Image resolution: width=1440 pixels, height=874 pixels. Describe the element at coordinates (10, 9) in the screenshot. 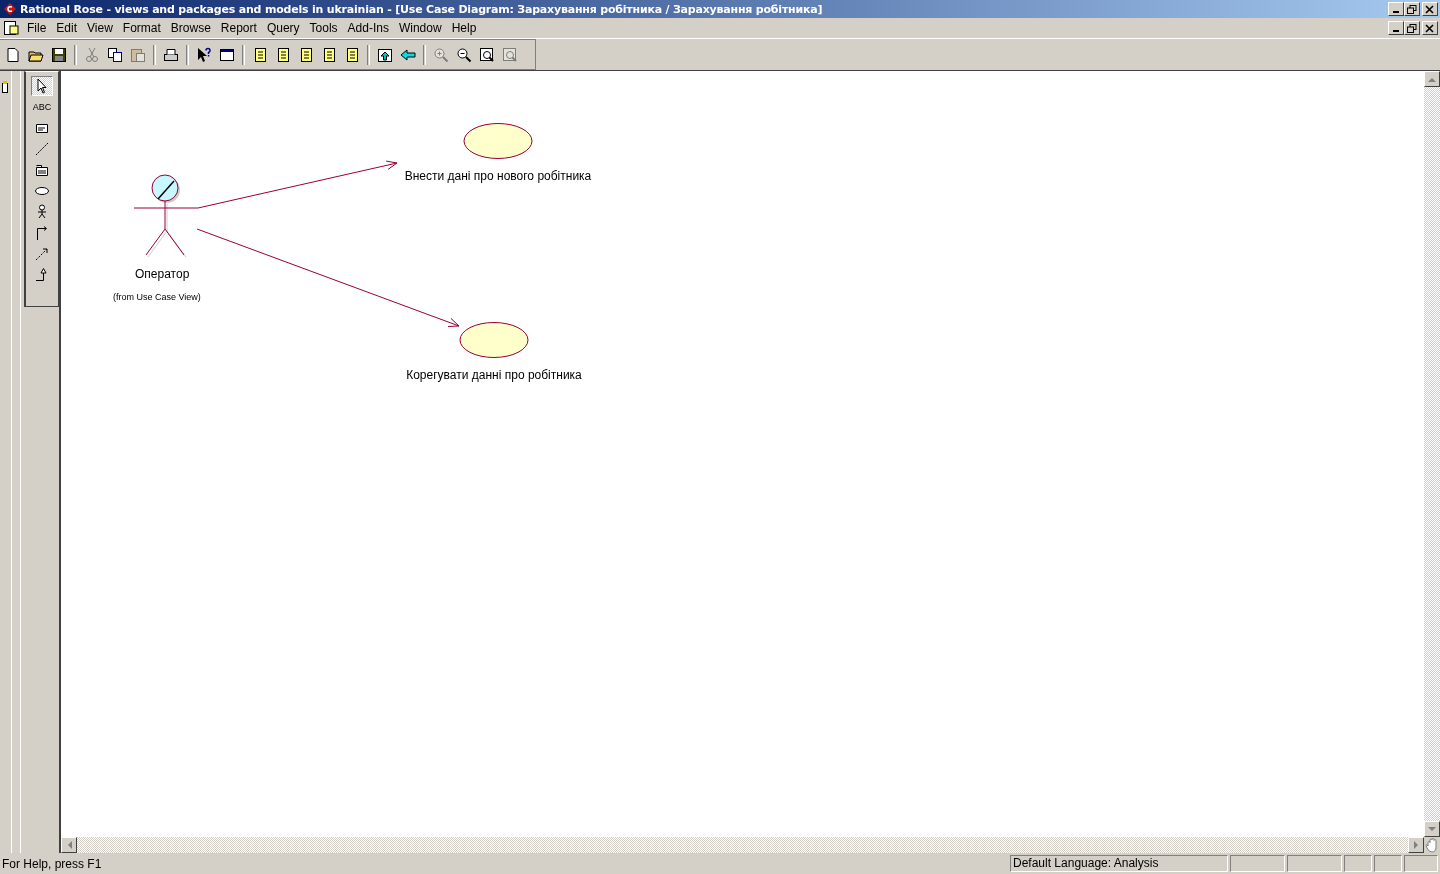

I see `app-logo-icon` at that location.